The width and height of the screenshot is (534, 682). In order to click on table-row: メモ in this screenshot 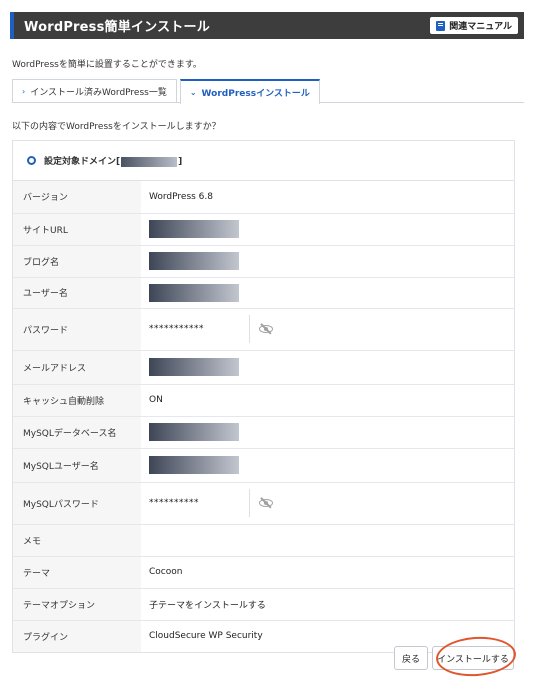, I will do `click(263, 540)`.